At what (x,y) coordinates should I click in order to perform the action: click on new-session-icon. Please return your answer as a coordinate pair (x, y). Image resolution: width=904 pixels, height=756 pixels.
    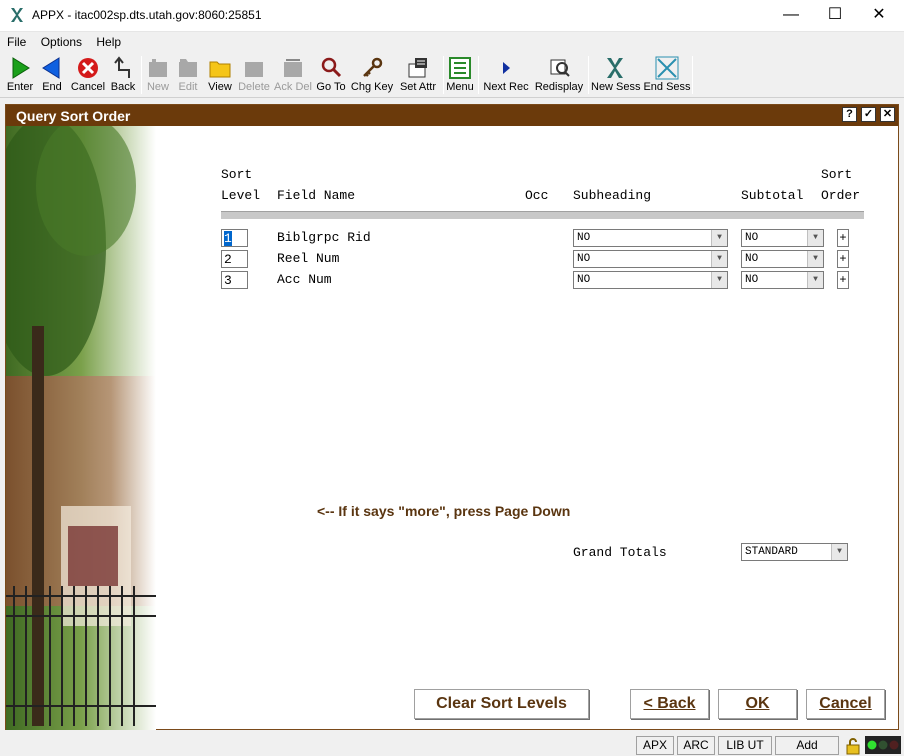
    Looking at the image, I should click on (615, 68).